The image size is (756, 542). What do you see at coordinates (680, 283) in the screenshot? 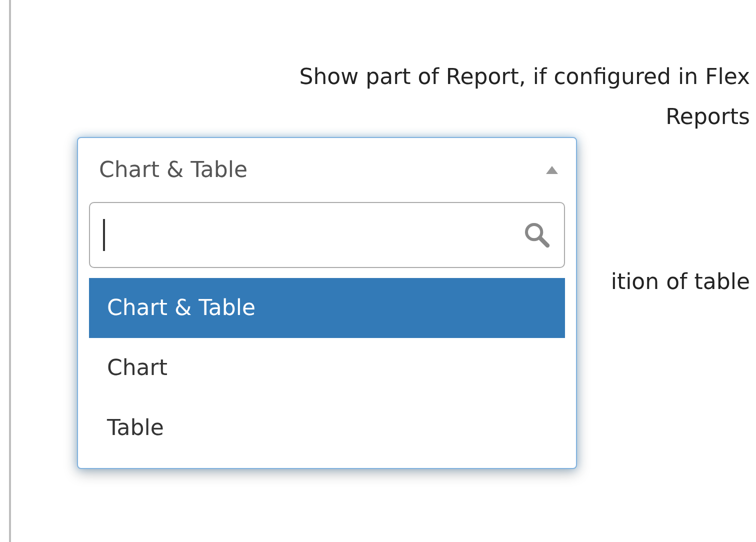
I see `option-label: ition of table` at bounding box center [680, 283].